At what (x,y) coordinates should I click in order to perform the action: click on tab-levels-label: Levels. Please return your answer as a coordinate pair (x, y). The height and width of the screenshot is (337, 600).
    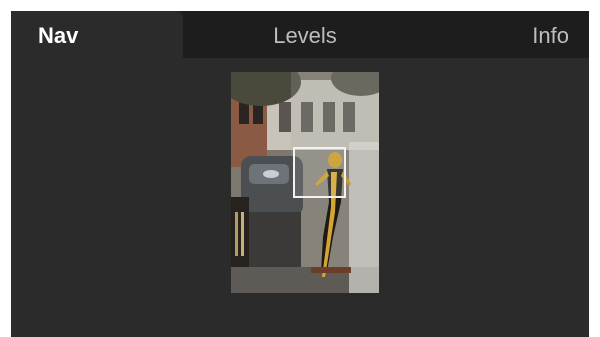
    Looking at the image, I should click on (305, 35).